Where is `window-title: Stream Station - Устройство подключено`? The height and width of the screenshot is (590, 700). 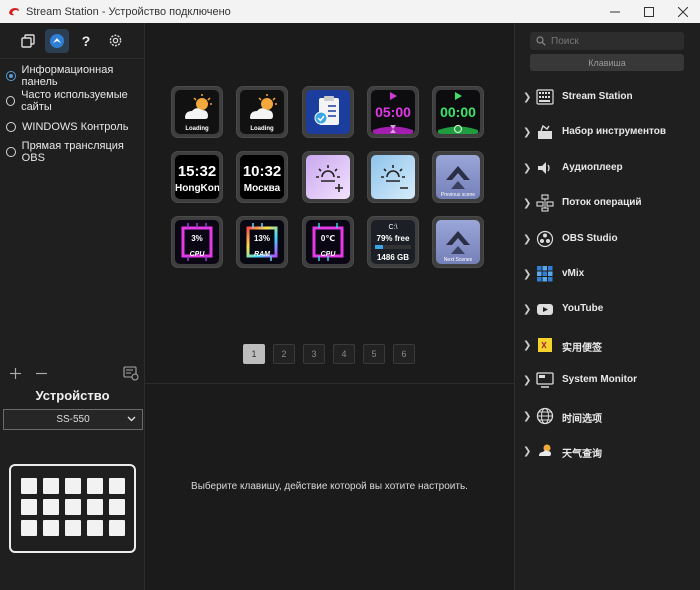
window-title: Stream Station - Устройство подключено is located at coordinates (128, 11).